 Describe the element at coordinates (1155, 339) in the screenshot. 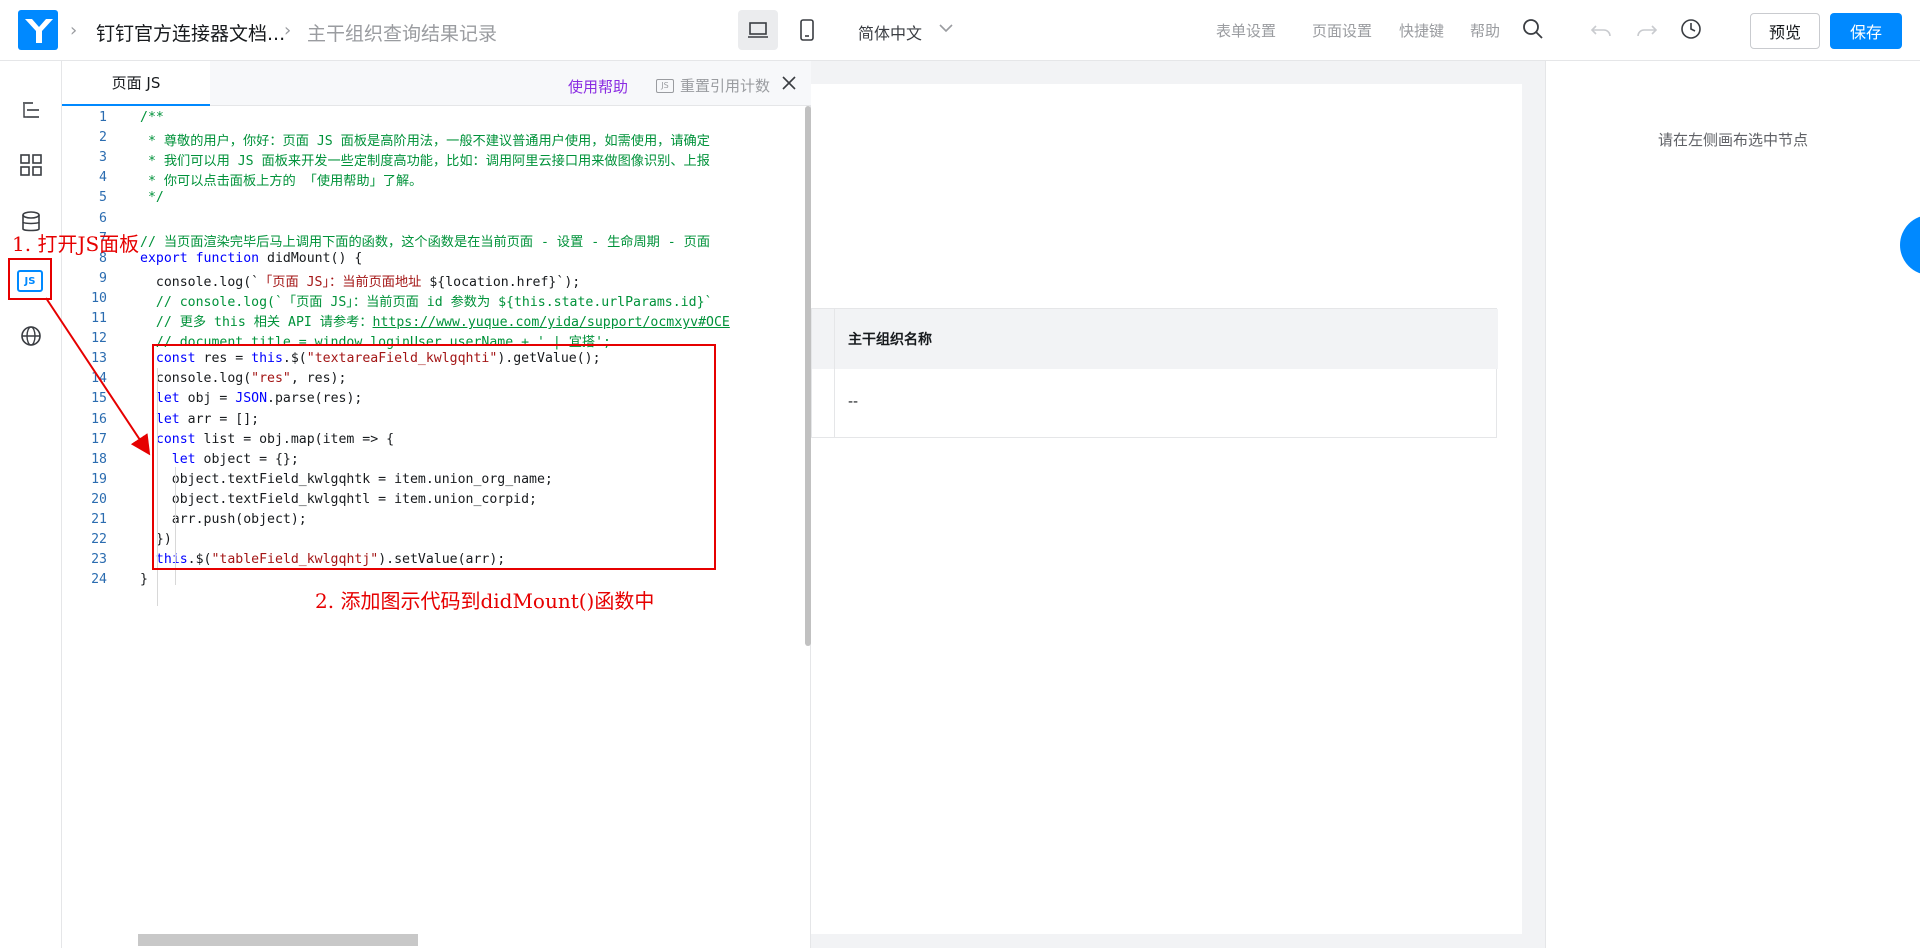

I see `table-header: 主干组织名称` at that location.